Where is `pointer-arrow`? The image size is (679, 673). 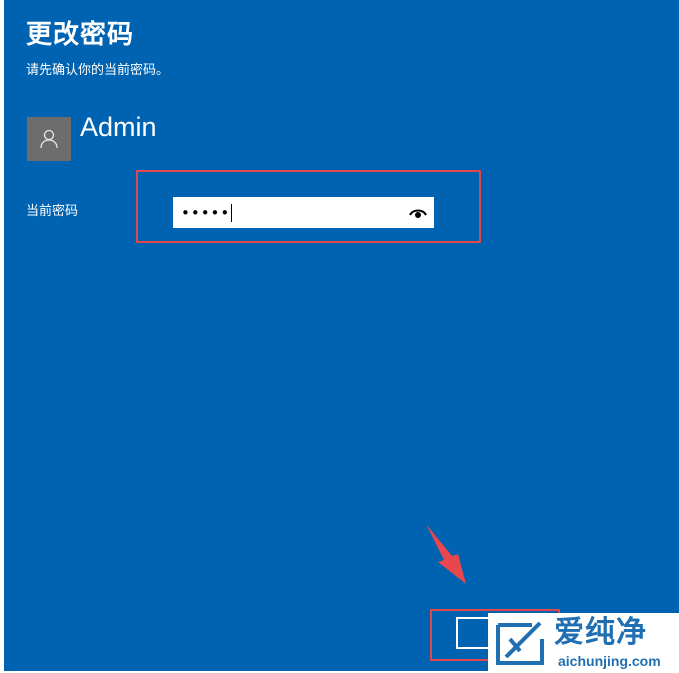 pointer-arrow is located at coordinates (446, 554).